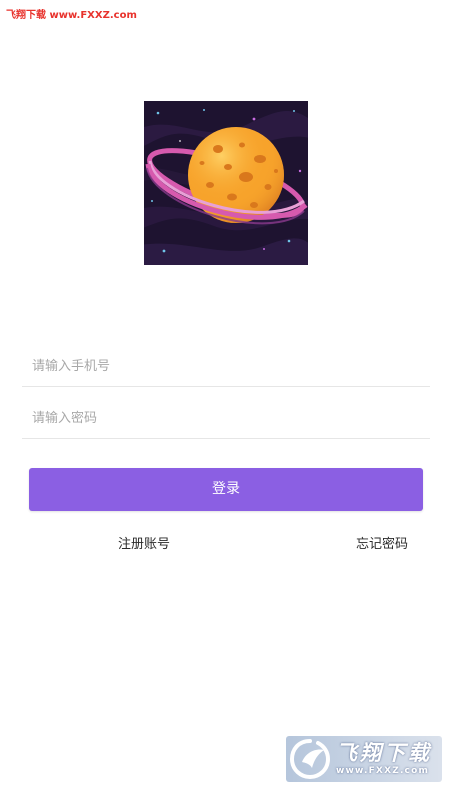 The width and height of the screenshot is (452, 792). I want to click on forgot-password-link: 忘记密码, so click(382, 542).